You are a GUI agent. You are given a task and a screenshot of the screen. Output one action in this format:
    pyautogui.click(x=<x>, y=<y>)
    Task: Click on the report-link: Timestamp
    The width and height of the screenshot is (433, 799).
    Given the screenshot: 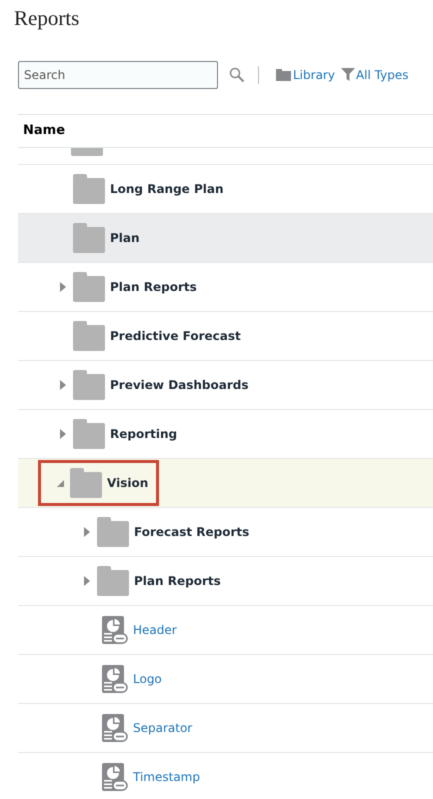 What is the action you would take?
    pyautogui.click(x=166, y=777)
    